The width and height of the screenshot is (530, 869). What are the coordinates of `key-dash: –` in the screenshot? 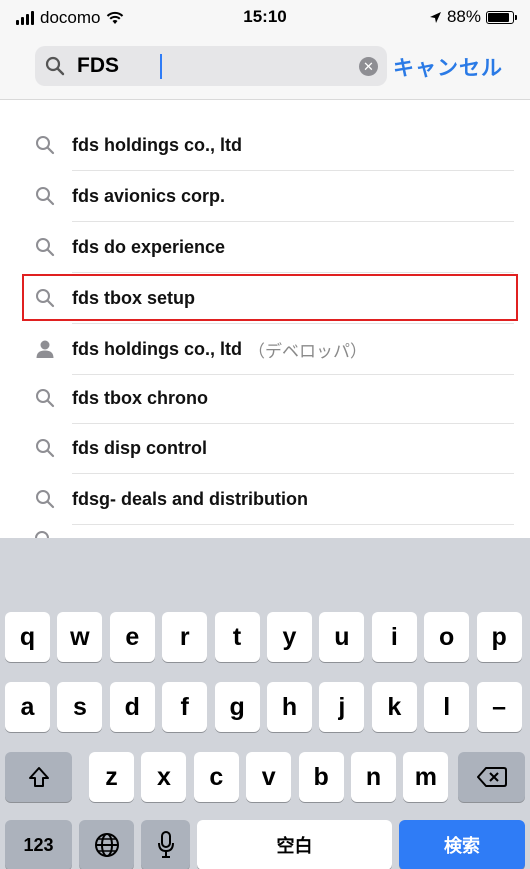 It's located at (499, 707).